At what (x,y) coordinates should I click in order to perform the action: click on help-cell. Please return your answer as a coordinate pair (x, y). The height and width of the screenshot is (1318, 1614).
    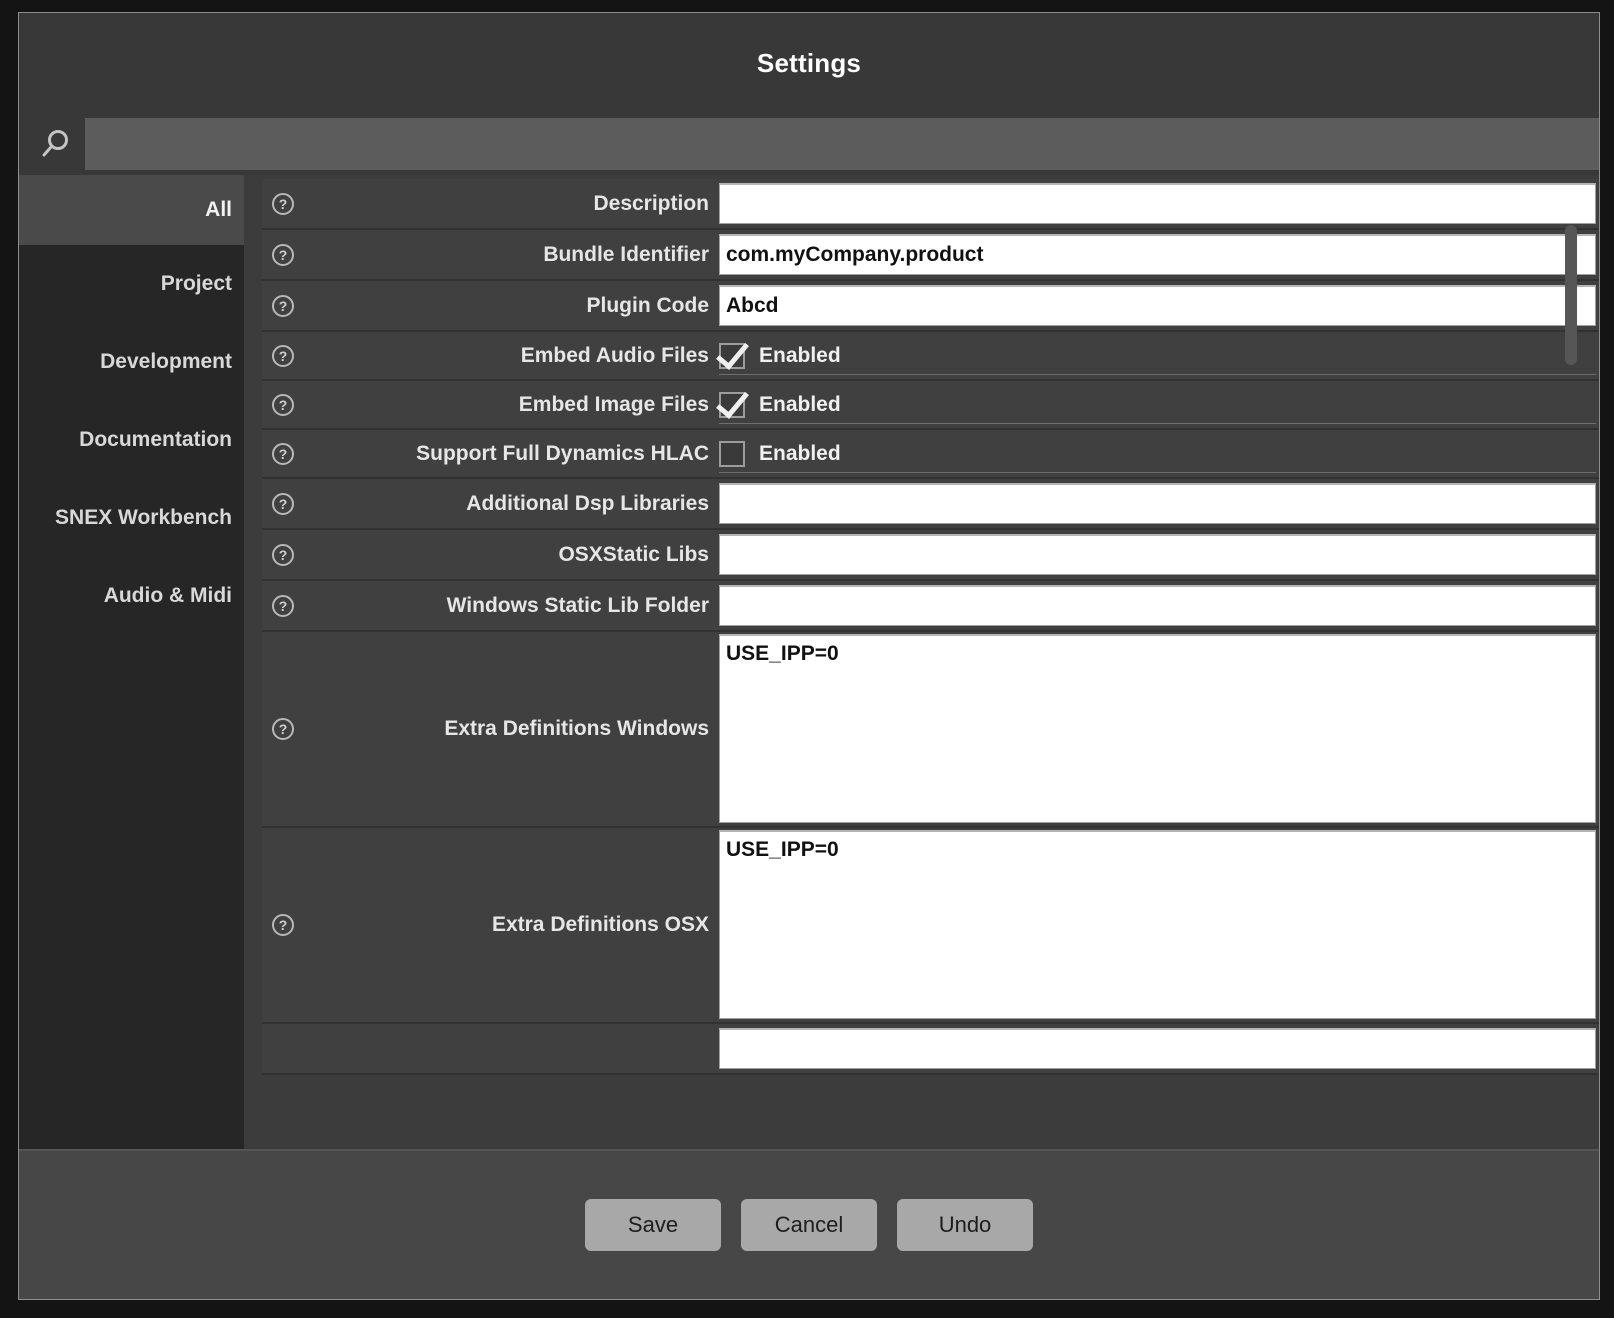
    Looking at the image, I should click on (283, 1048).